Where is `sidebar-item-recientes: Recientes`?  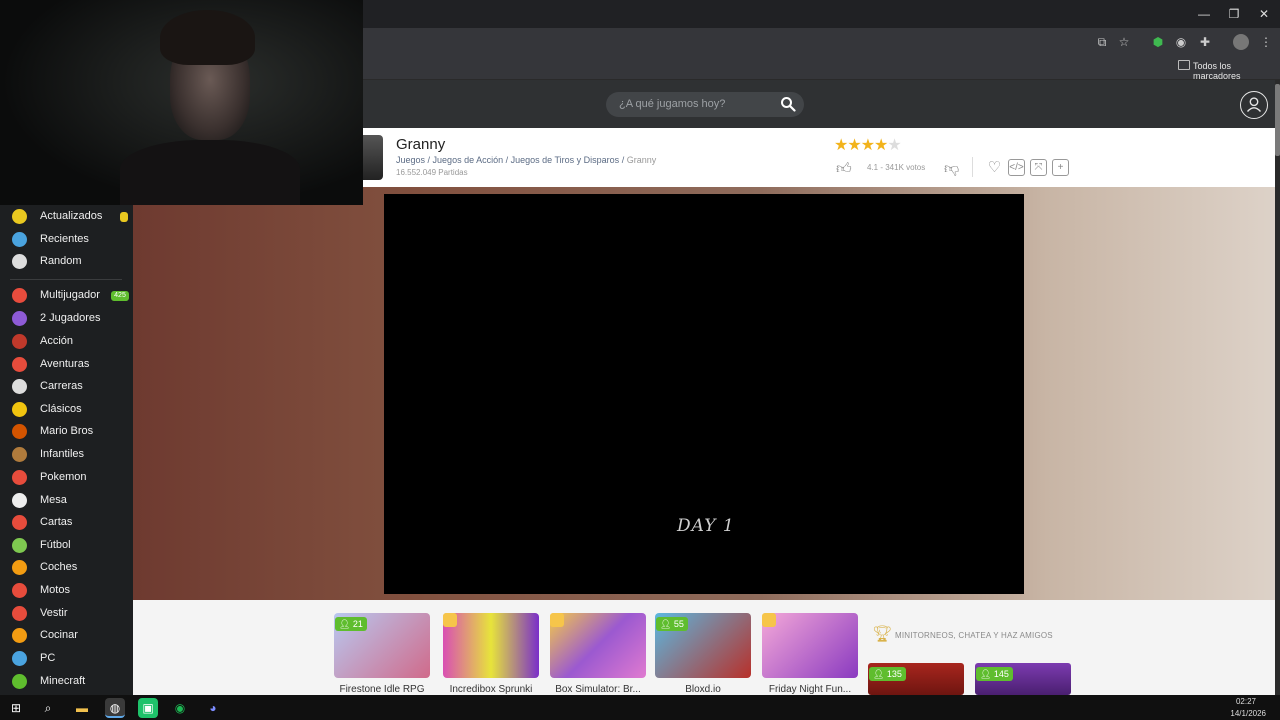
sidebar-item-recientes: Recientes is located at coordinates (66, 240).